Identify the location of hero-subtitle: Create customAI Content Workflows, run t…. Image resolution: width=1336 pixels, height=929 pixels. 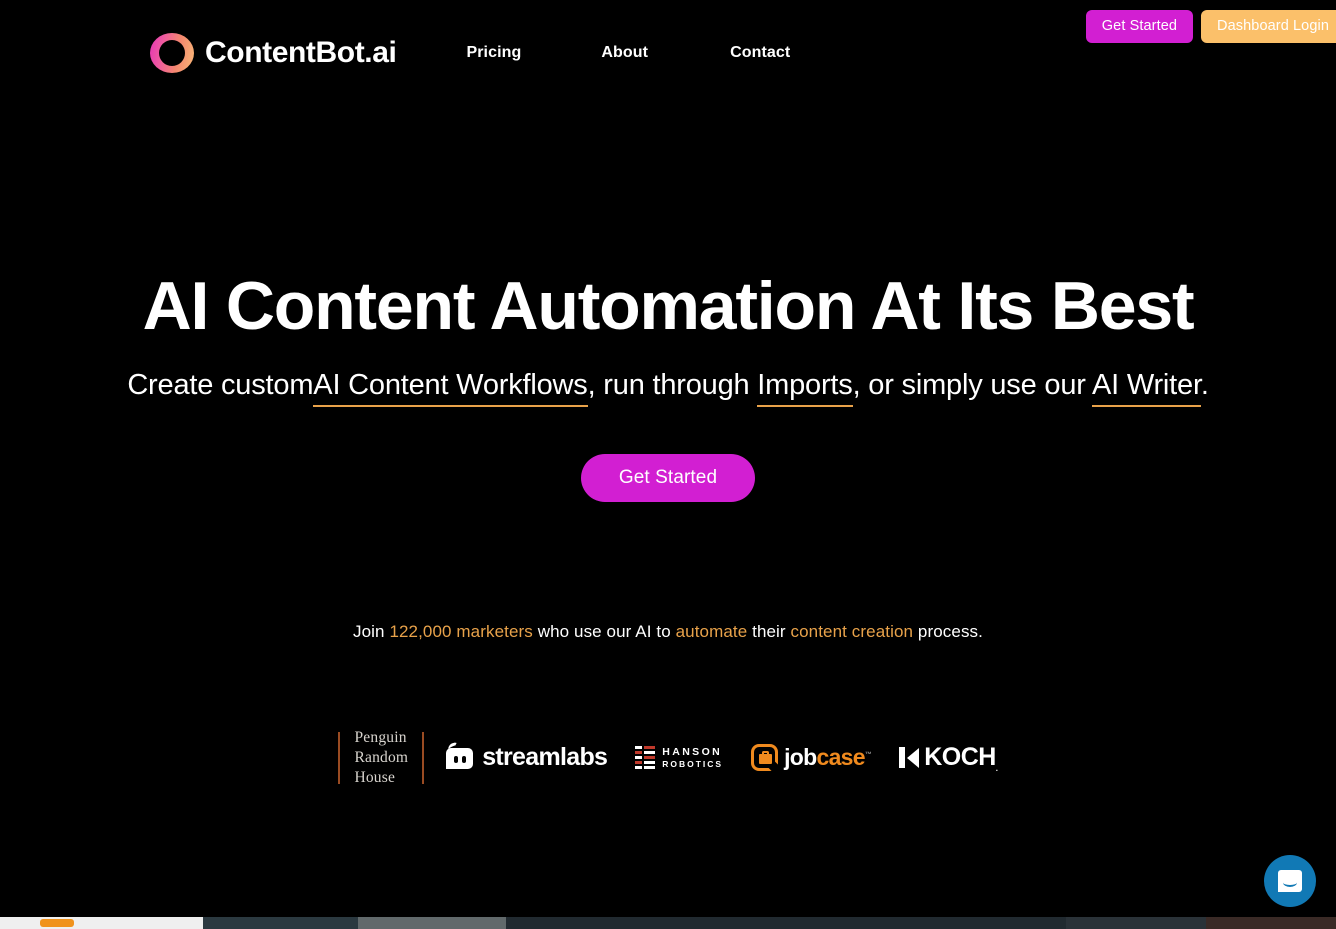
(668, 387).